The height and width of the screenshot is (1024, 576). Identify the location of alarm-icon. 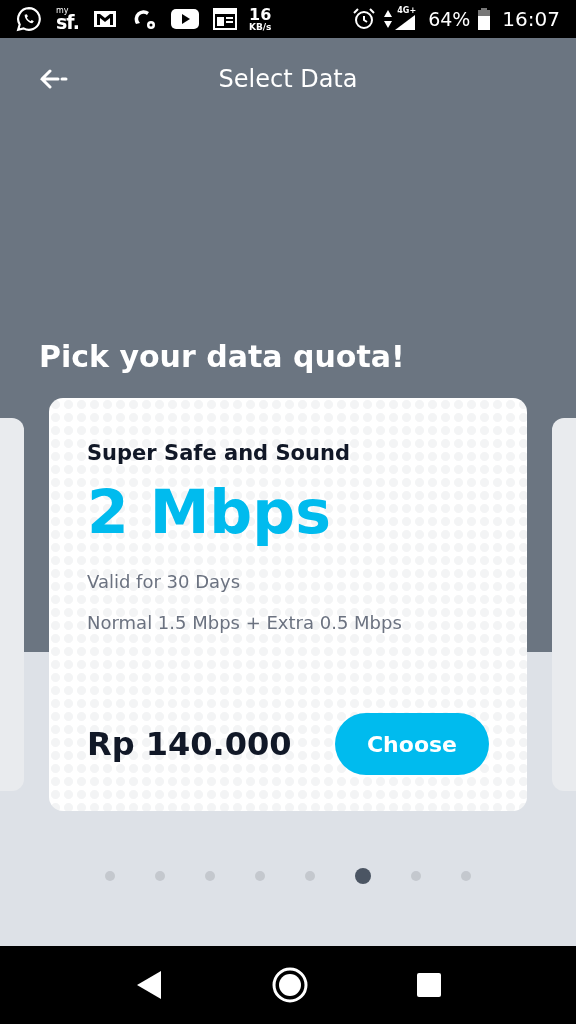
(364, 19).